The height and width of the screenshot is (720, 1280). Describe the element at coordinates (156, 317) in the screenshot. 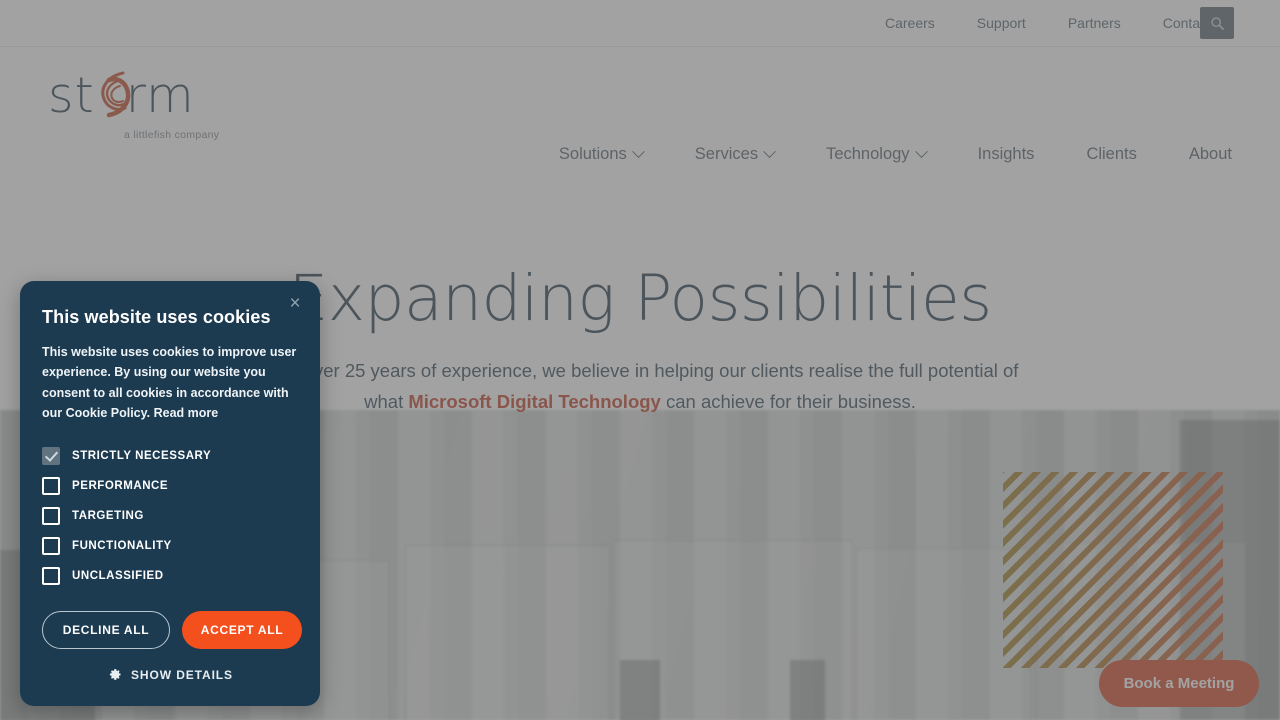

I see `cookie-dialog-title: This website uses cookies` at that location.